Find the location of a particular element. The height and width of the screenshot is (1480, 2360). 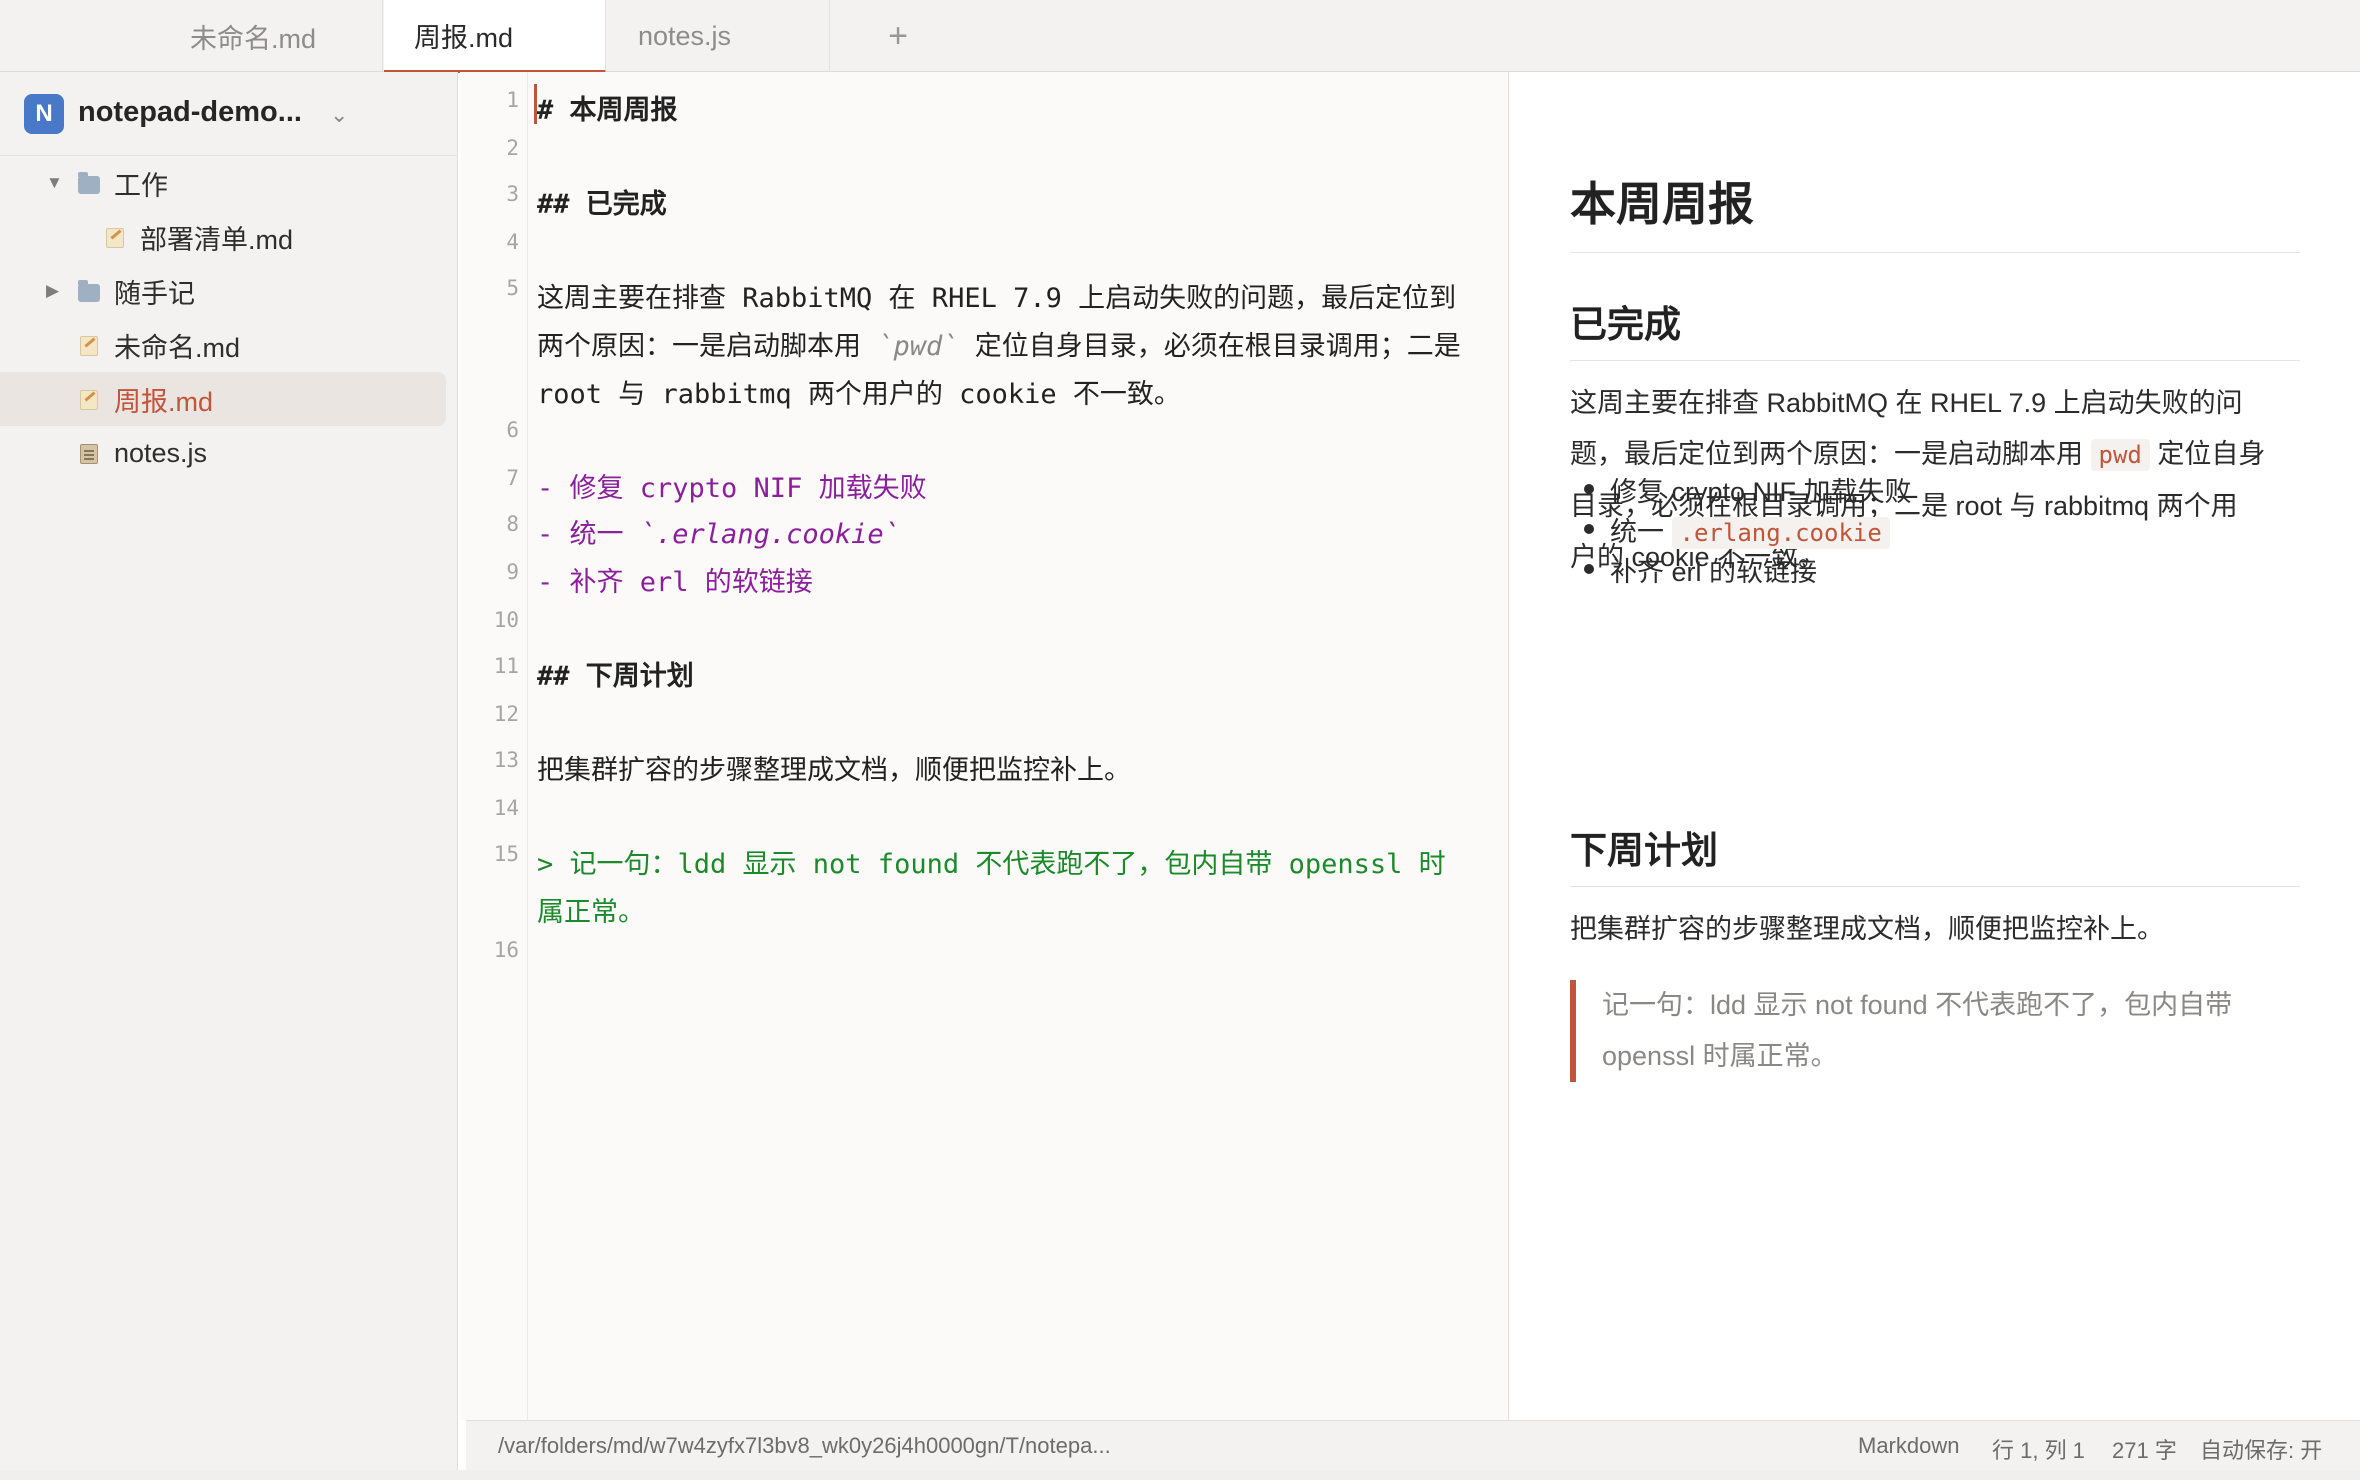

tab-notes-js: notes.js is located at coordinates (718, 36).